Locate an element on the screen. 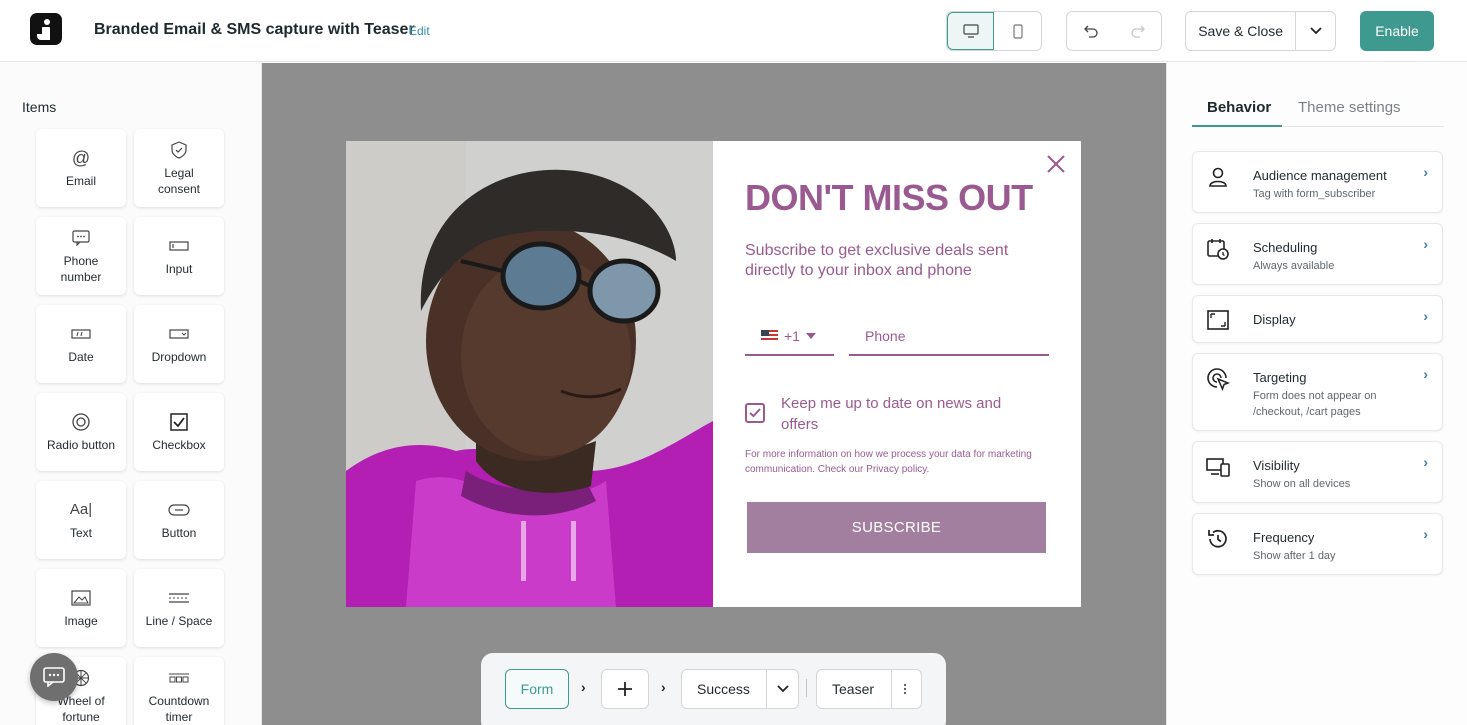 Image resolution: width=1467 pixels, height=725 pixels. image-icon is located at coordinates (81, 598).